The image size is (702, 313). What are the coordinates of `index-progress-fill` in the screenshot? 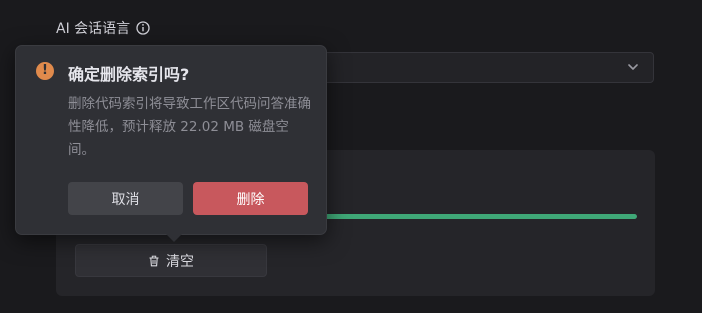 It's located at (479, 216).